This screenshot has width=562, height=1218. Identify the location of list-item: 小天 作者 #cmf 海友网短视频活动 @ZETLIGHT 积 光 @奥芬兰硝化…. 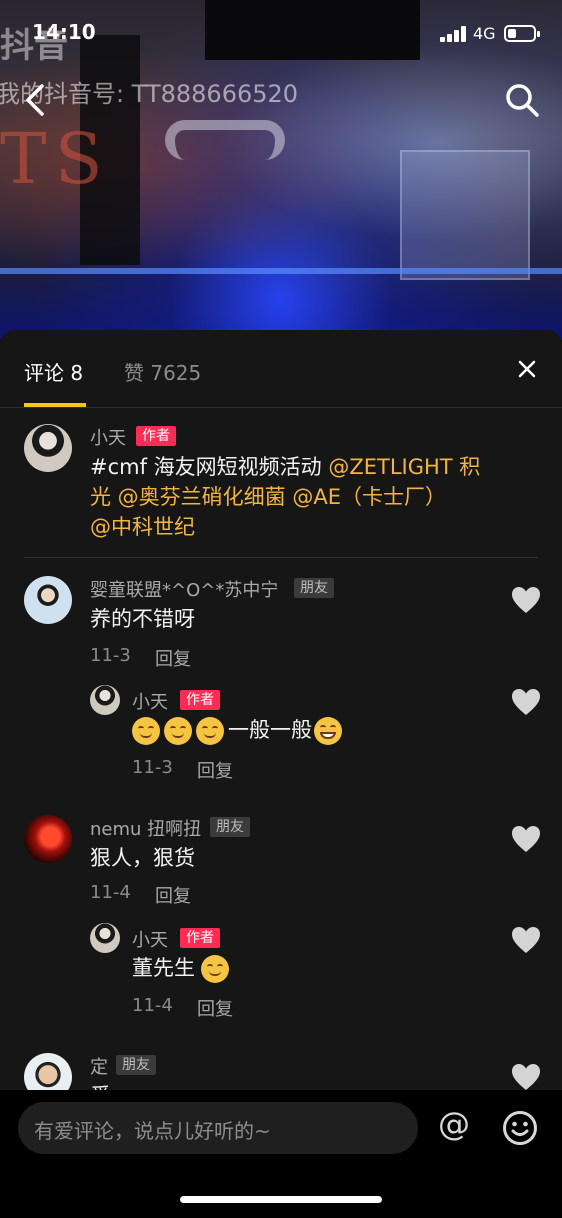
(281, 485).